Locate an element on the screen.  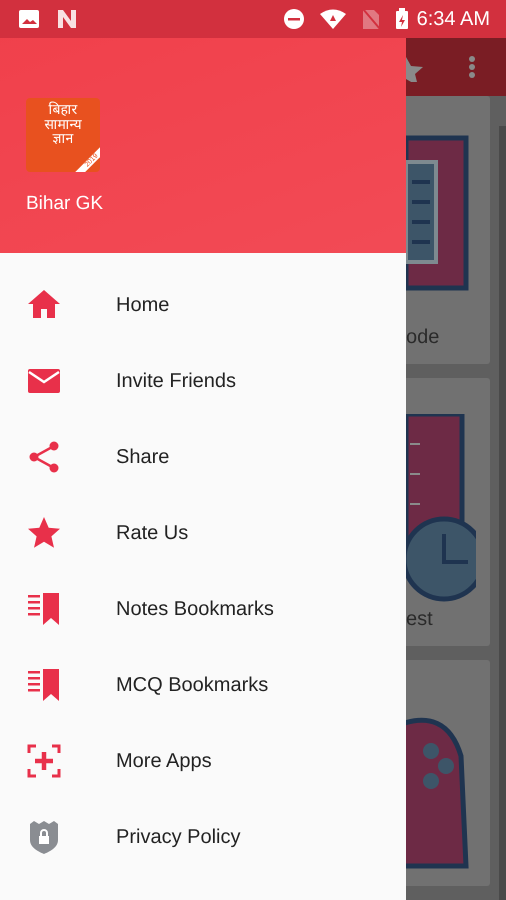
logo-text: ज्ञान is located at coordinates (63, 138).